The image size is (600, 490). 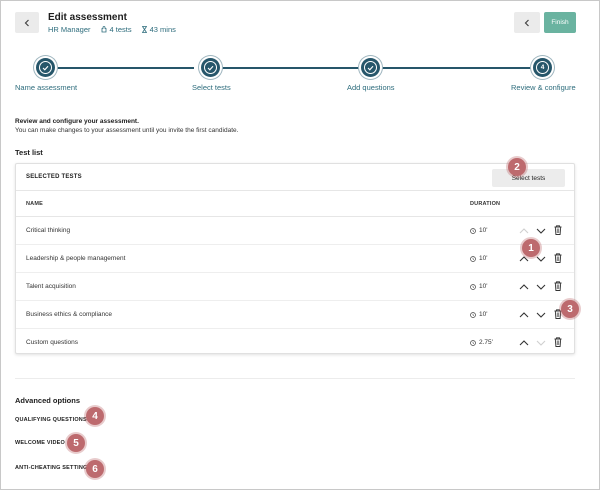 I want to click on step-1-circle, so click(x=45, y=67).